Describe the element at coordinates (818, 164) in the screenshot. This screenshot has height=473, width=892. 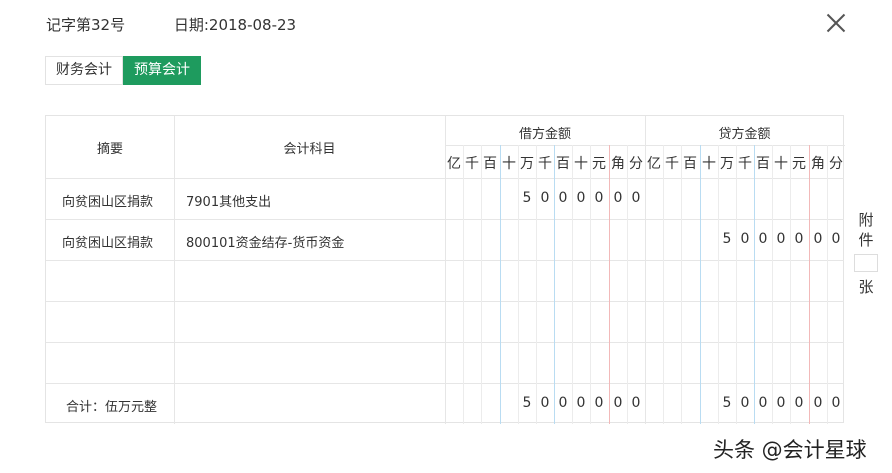
I see `credit-unit-label: 角` at that location.